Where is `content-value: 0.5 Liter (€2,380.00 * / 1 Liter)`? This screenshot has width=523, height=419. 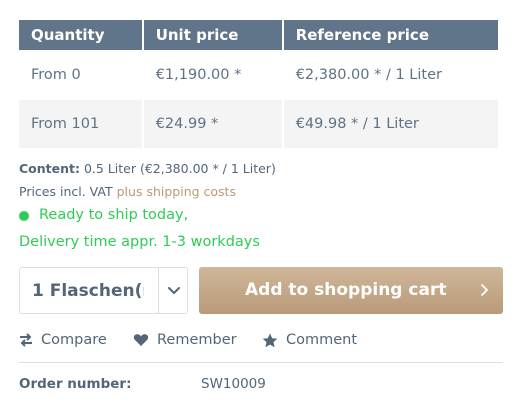 content-value: 0.5 Liter (€2,380.00 * / 1 Liter) is located at coordinates (179, 168).